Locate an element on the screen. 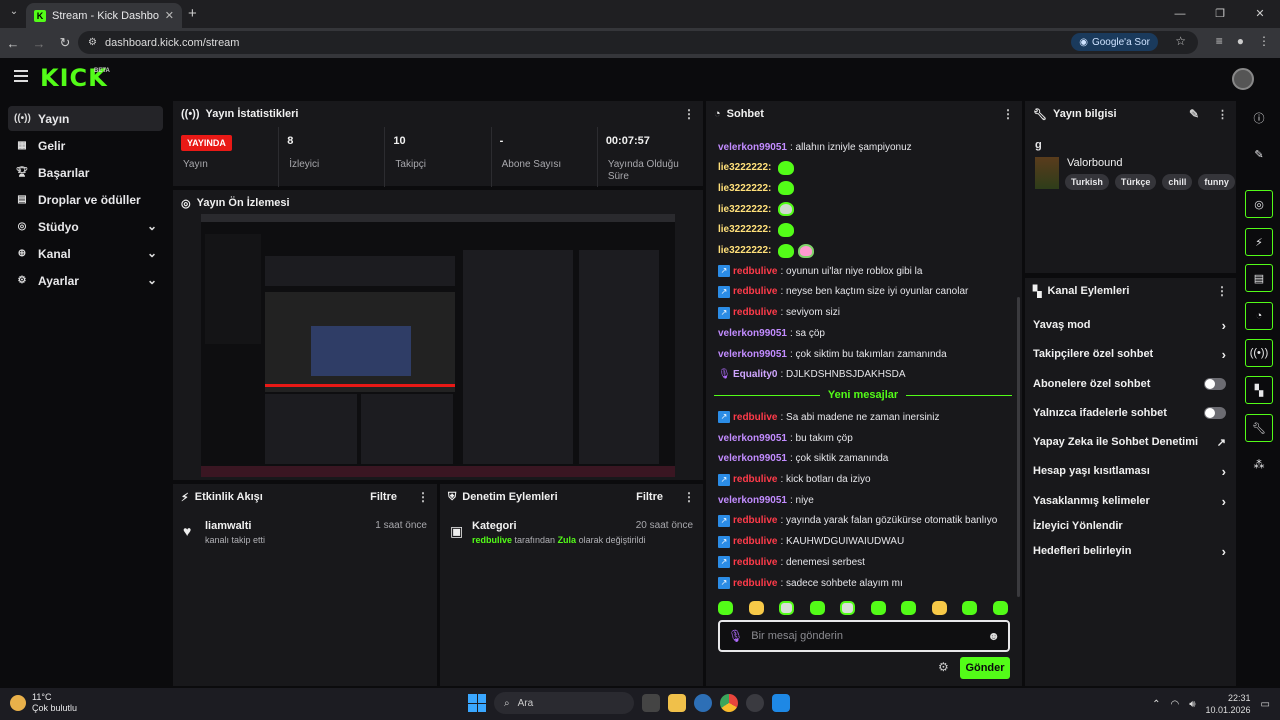 The image size is (1280, 720). back-icon: ← is located at coordinates (13, 43).